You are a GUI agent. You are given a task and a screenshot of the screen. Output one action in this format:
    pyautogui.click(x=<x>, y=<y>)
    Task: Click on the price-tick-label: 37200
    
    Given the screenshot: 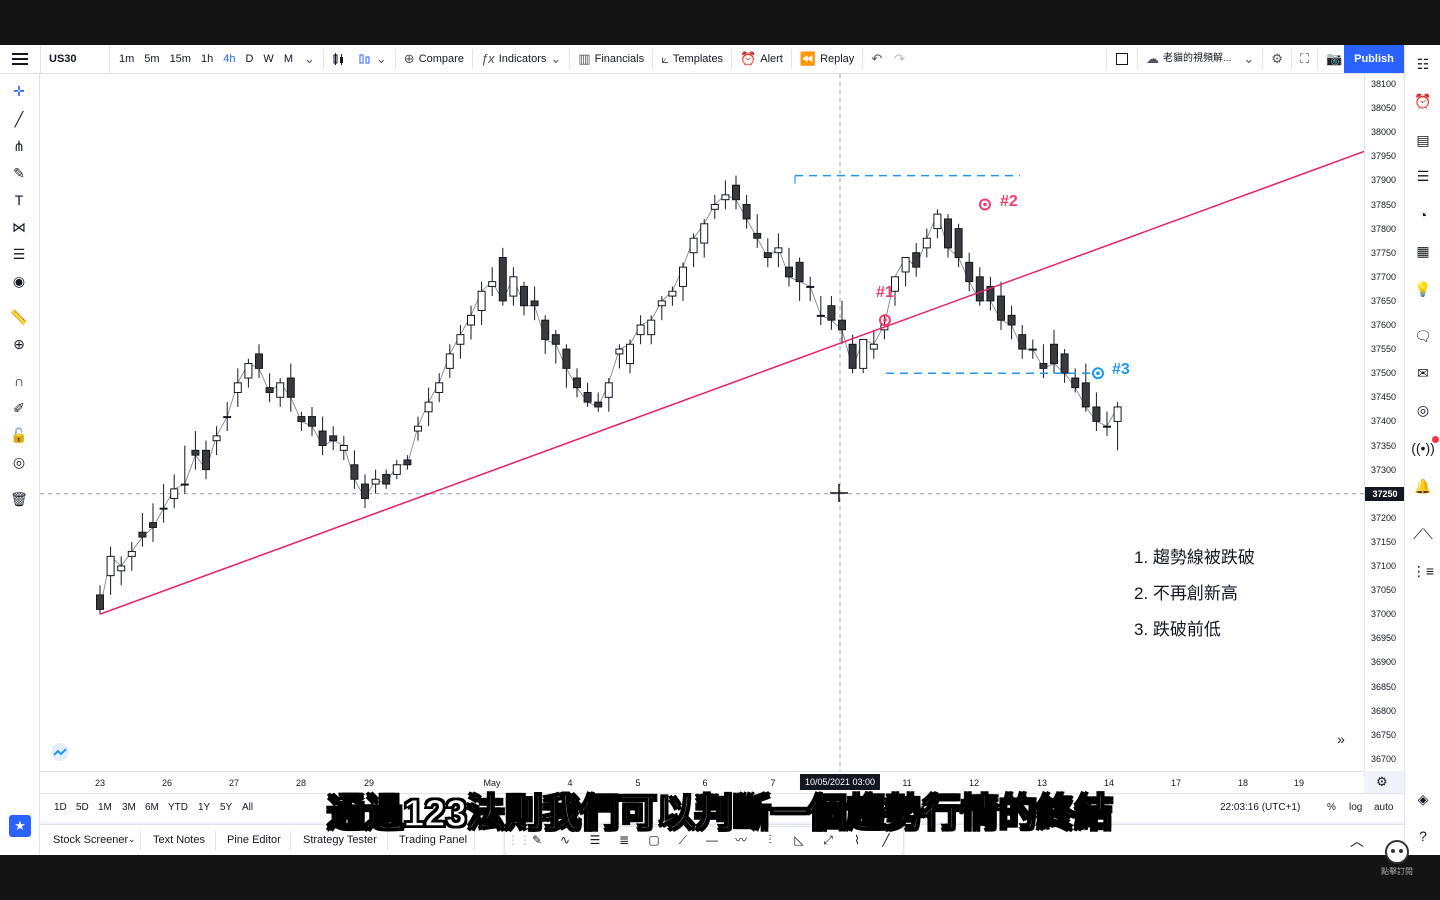 What is the action you would take?
    pyautogui.click(x=1384, y=517)
    